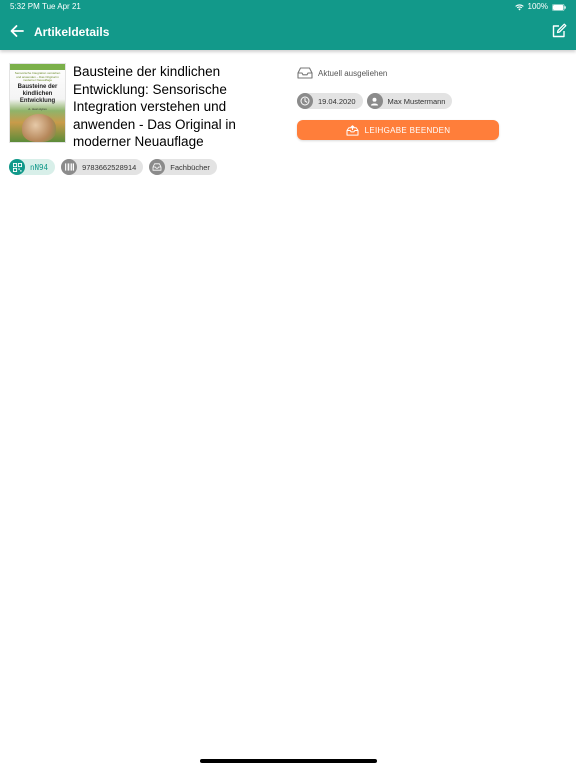 Image resolution: width=576 pixels, height=768 pixels. I want to click on cover-band, so click(37, 67).